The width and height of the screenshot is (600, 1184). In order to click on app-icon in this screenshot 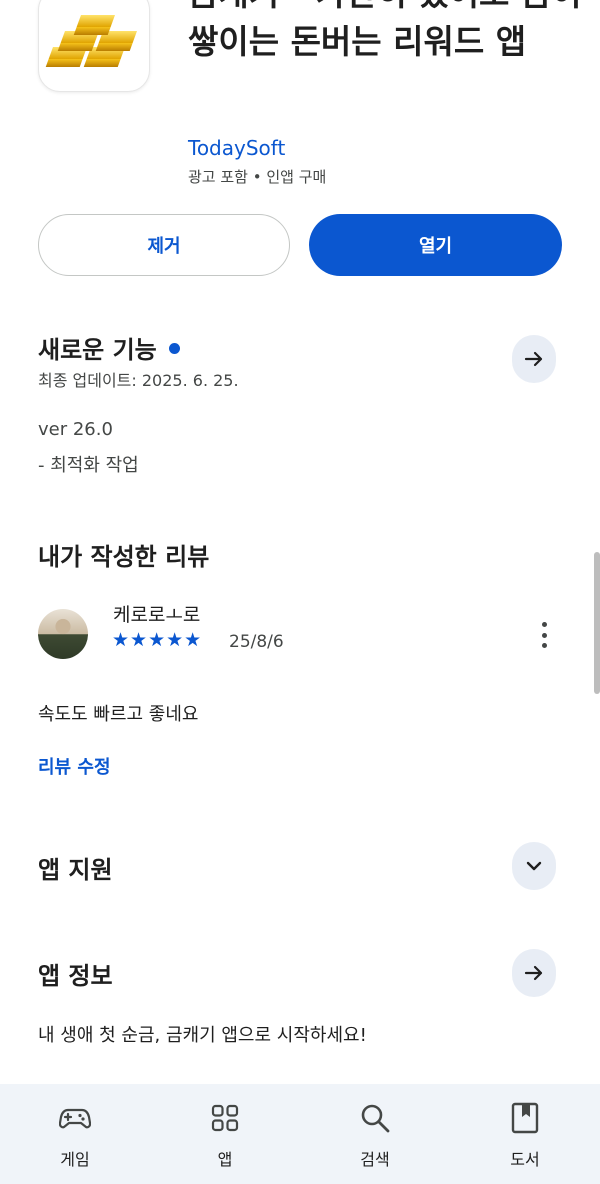, I will do `click(94, 46)`.